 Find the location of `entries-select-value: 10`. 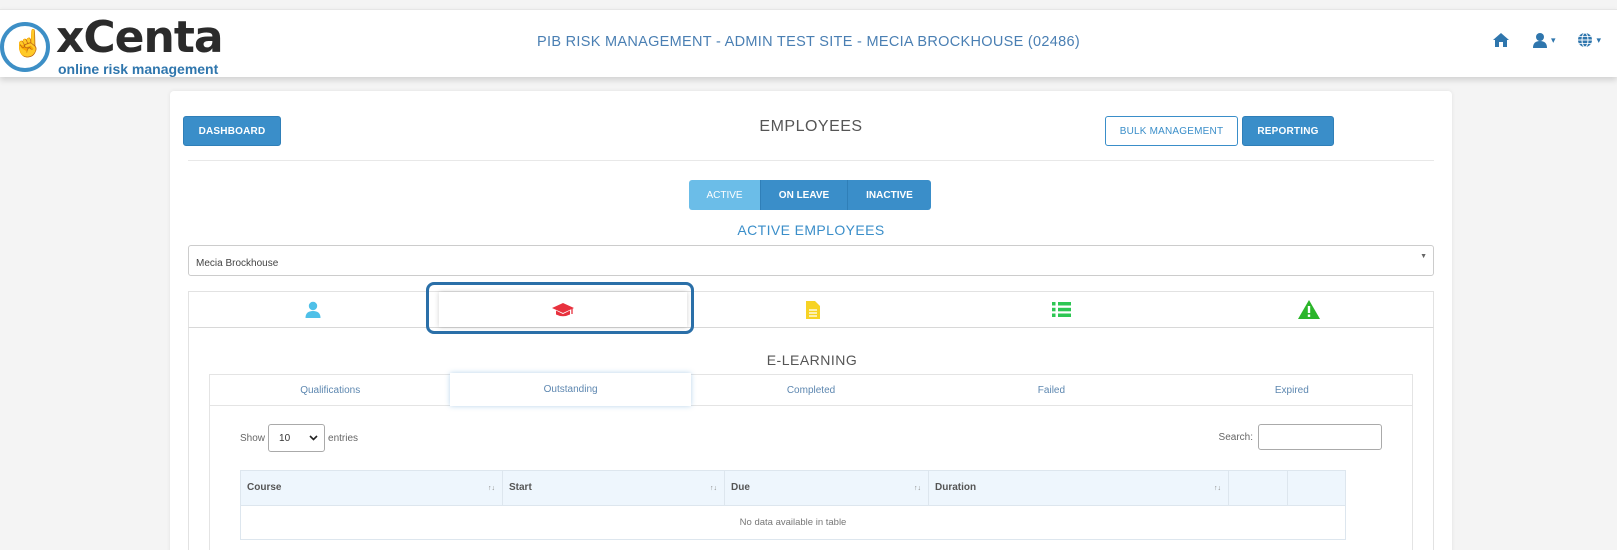

entries-select-value: 10 is located at coordinates (285, 438).